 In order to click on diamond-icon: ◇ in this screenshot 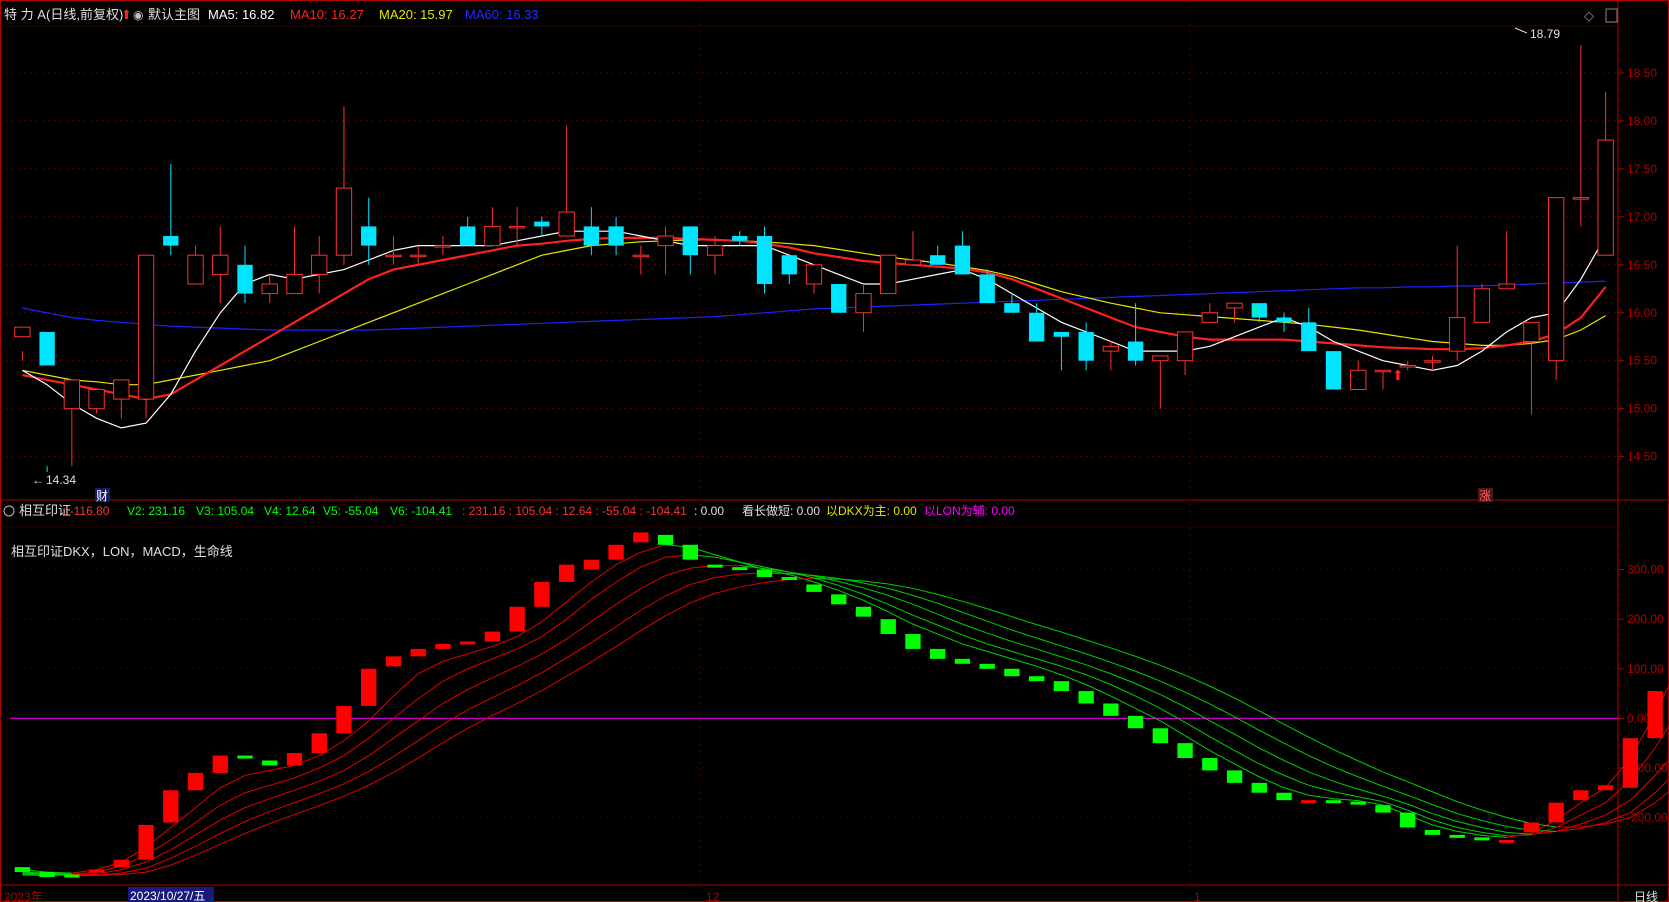, I will do `click(1589, 15)`.